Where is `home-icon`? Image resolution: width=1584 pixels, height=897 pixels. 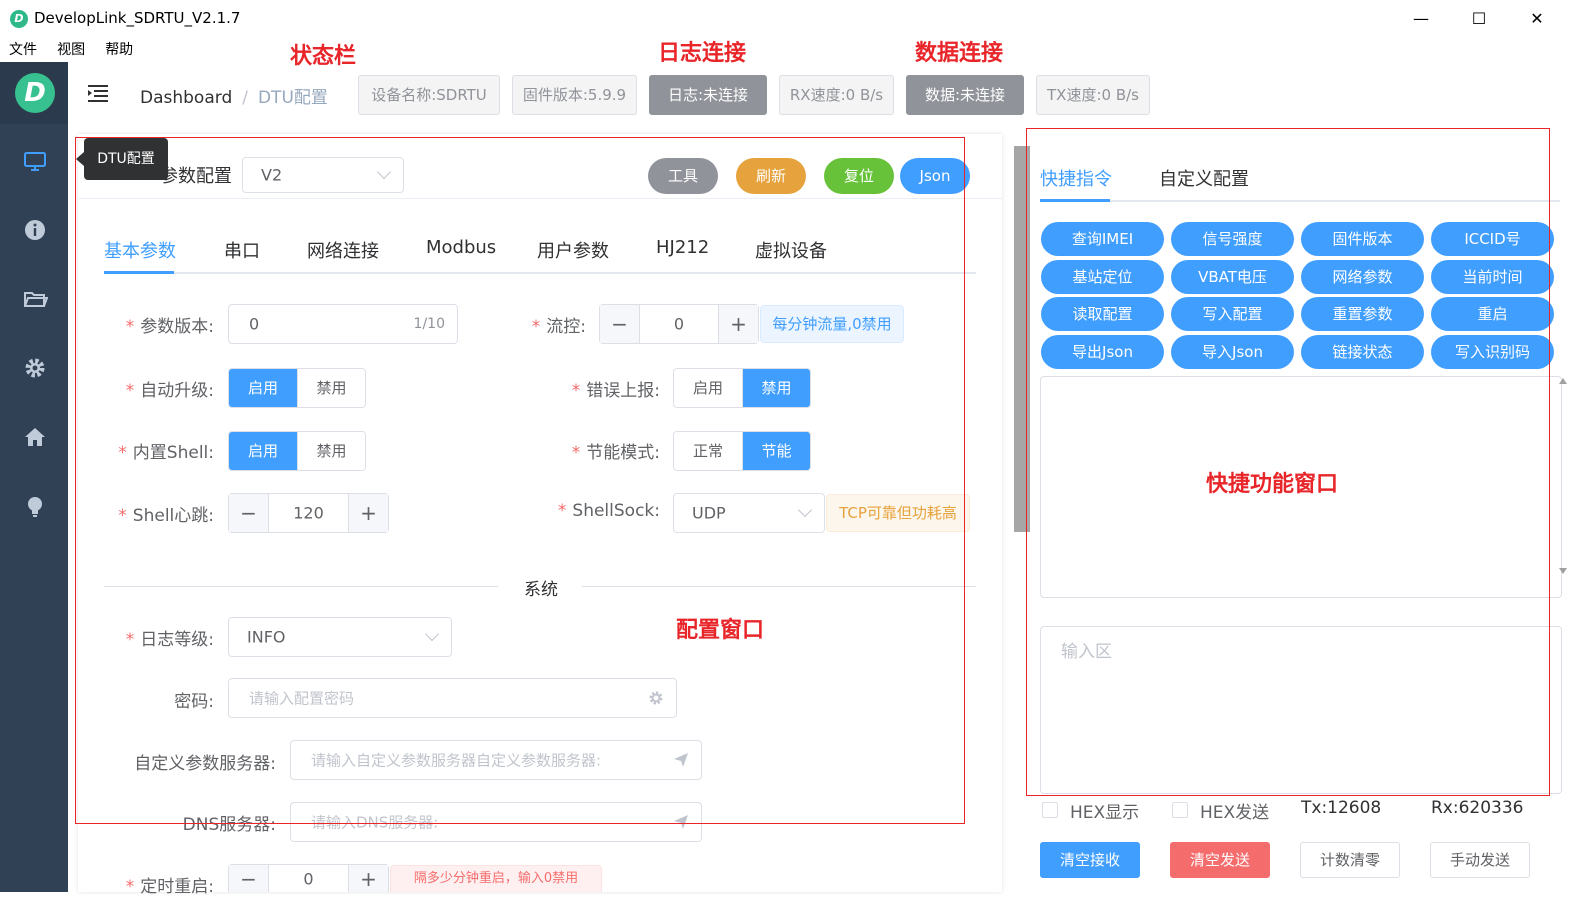 home-icon is located at coordinates (35, 437).